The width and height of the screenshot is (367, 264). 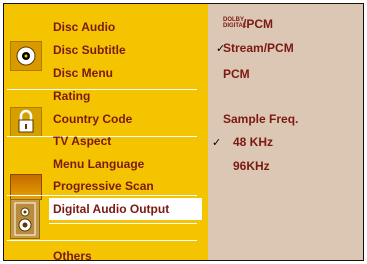 What do you see at coordinates (25, 219) in the screenshot?
I see `speaker-icon` at bounding box center [25, 219].